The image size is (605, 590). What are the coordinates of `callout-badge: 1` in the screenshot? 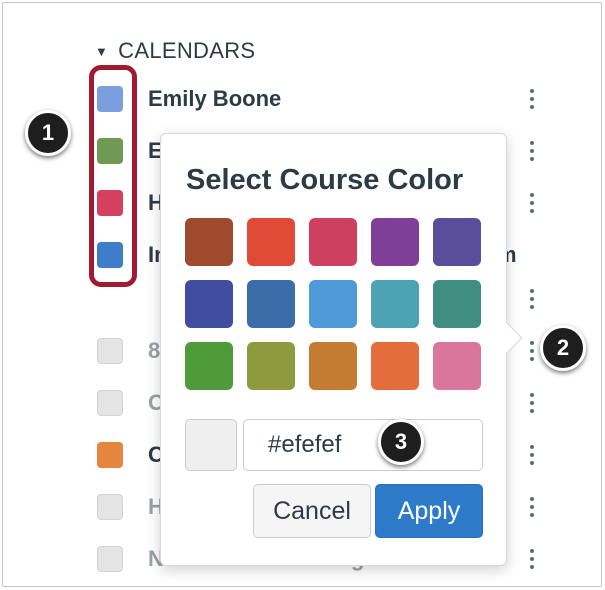 It's located at (48, 133).